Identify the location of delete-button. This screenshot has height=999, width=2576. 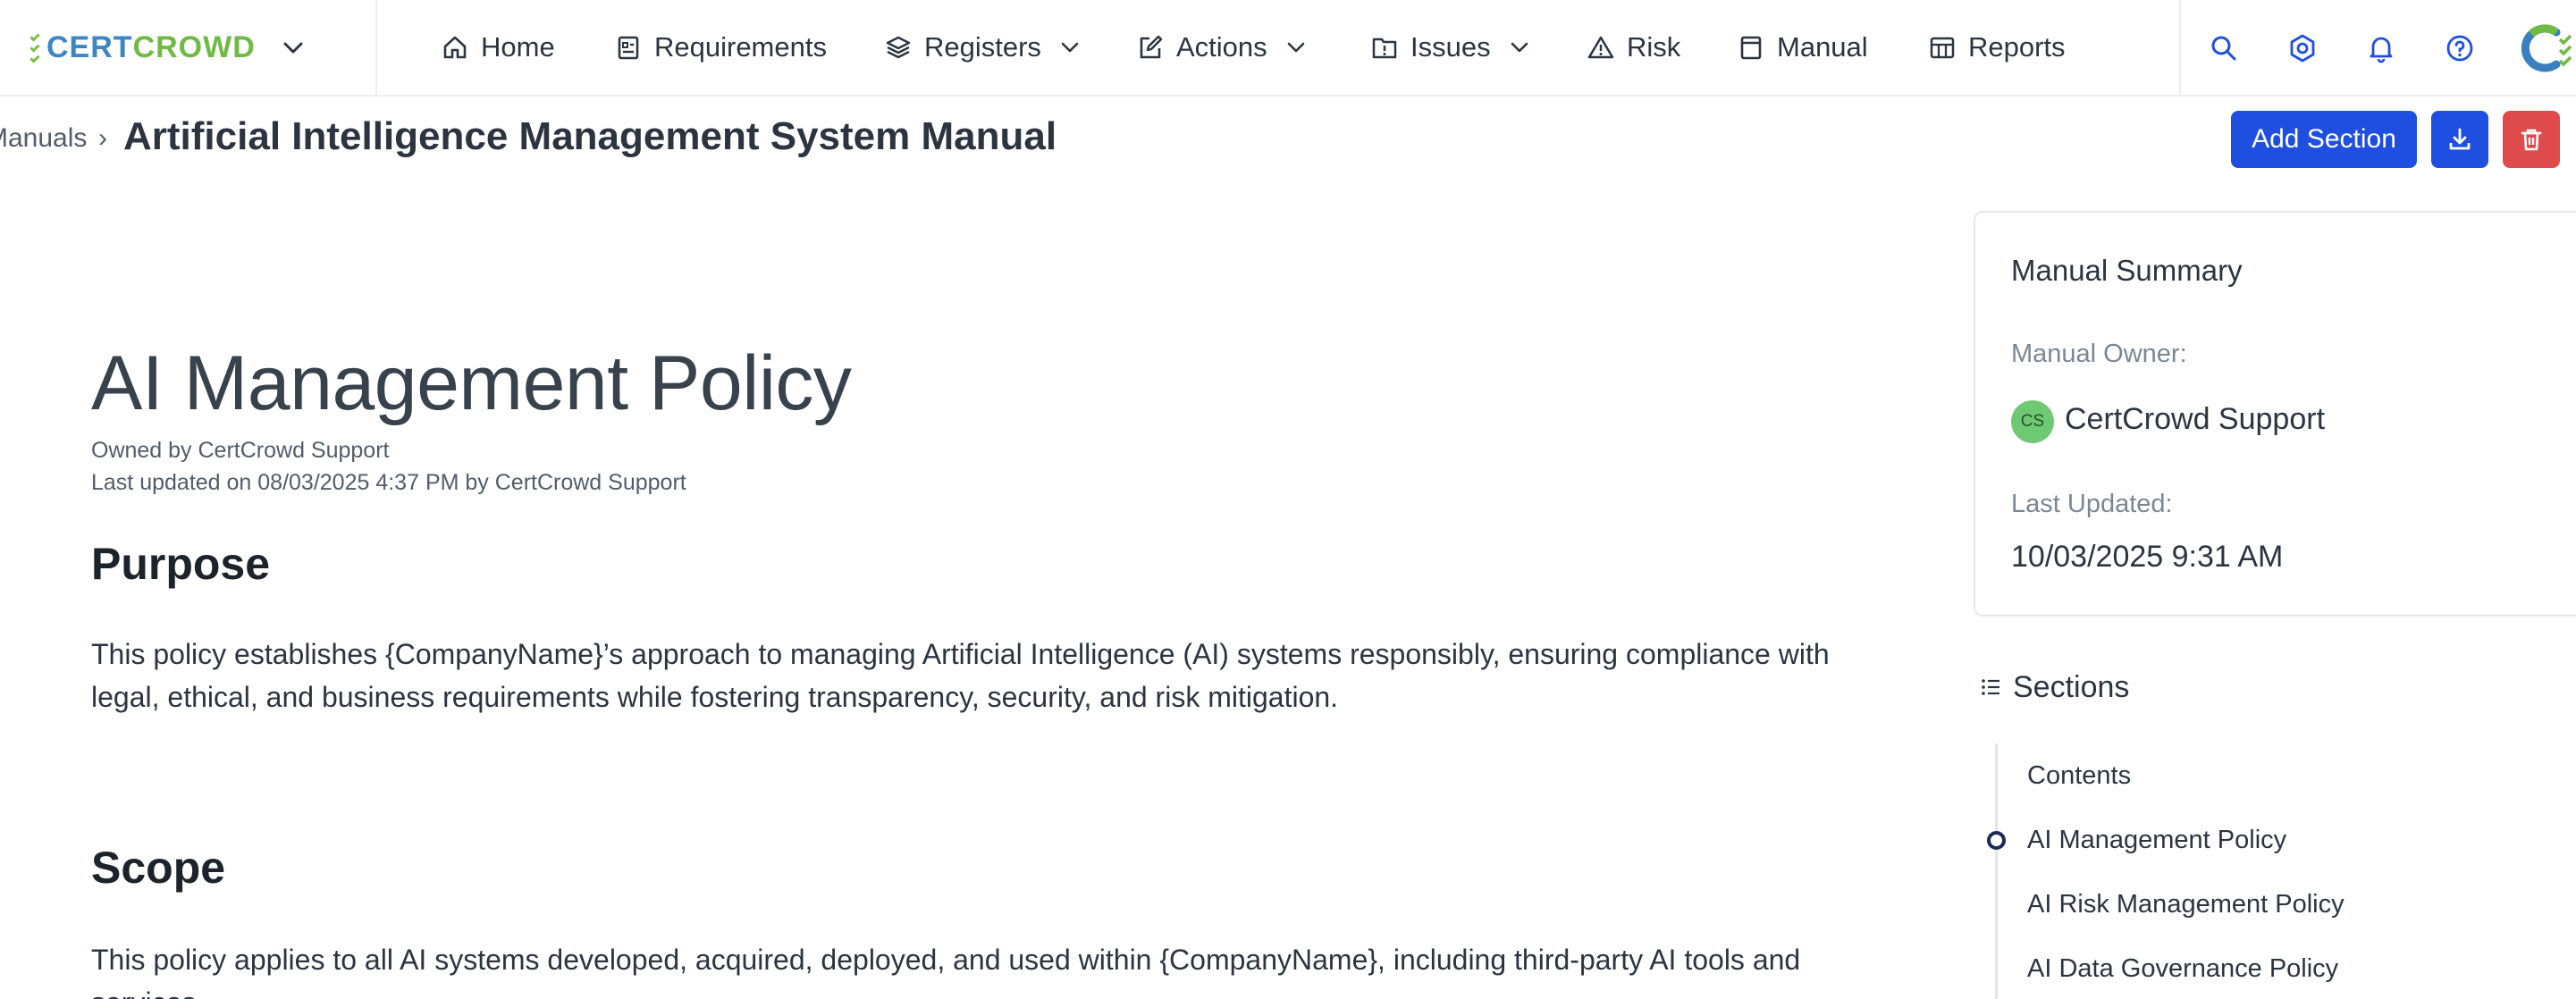
(2532, 139).